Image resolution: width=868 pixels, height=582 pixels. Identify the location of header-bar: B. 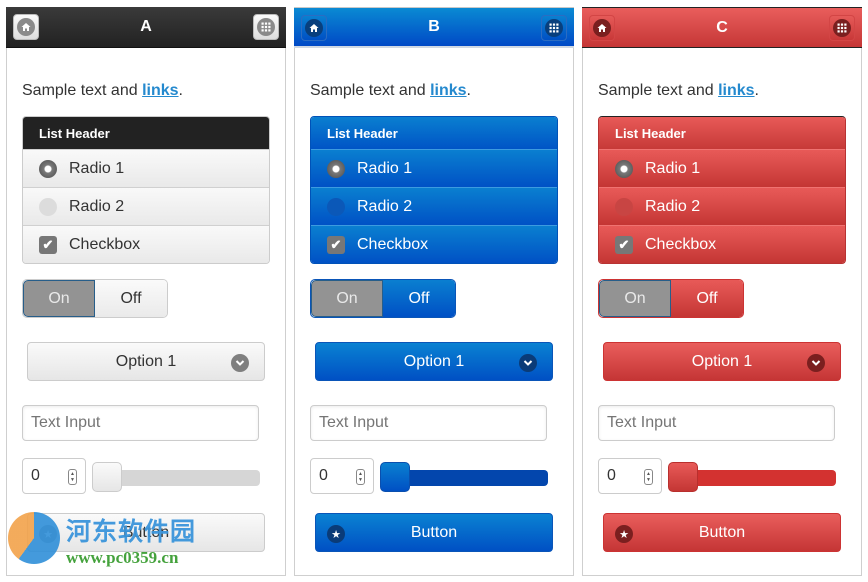
(434, 27).